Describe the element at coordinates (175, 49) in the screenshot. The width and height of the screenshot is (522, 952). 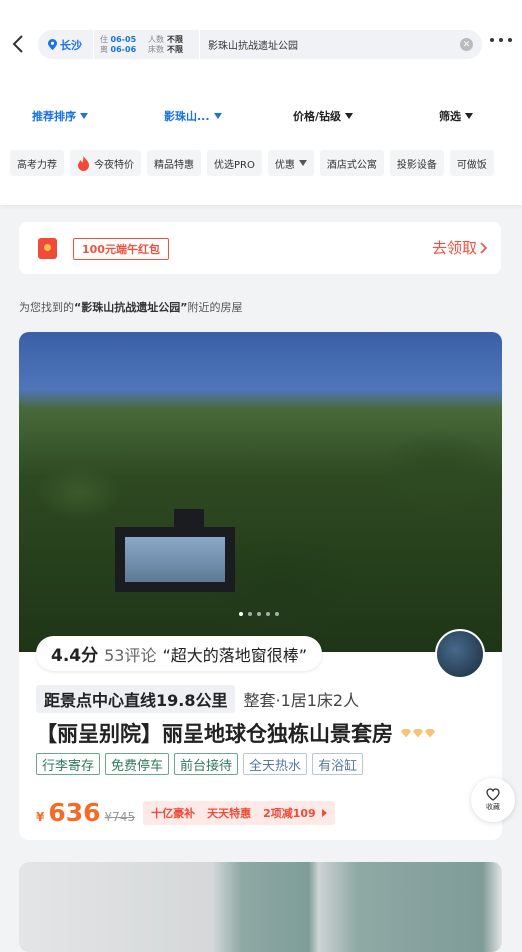
I see `beds-value: 不限` at that location.